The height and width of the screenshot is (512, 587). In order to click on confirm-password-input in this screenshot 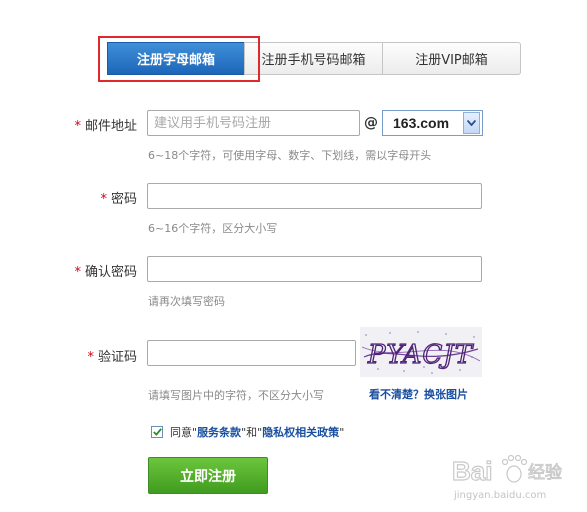, I will do `click(314, 269)`.